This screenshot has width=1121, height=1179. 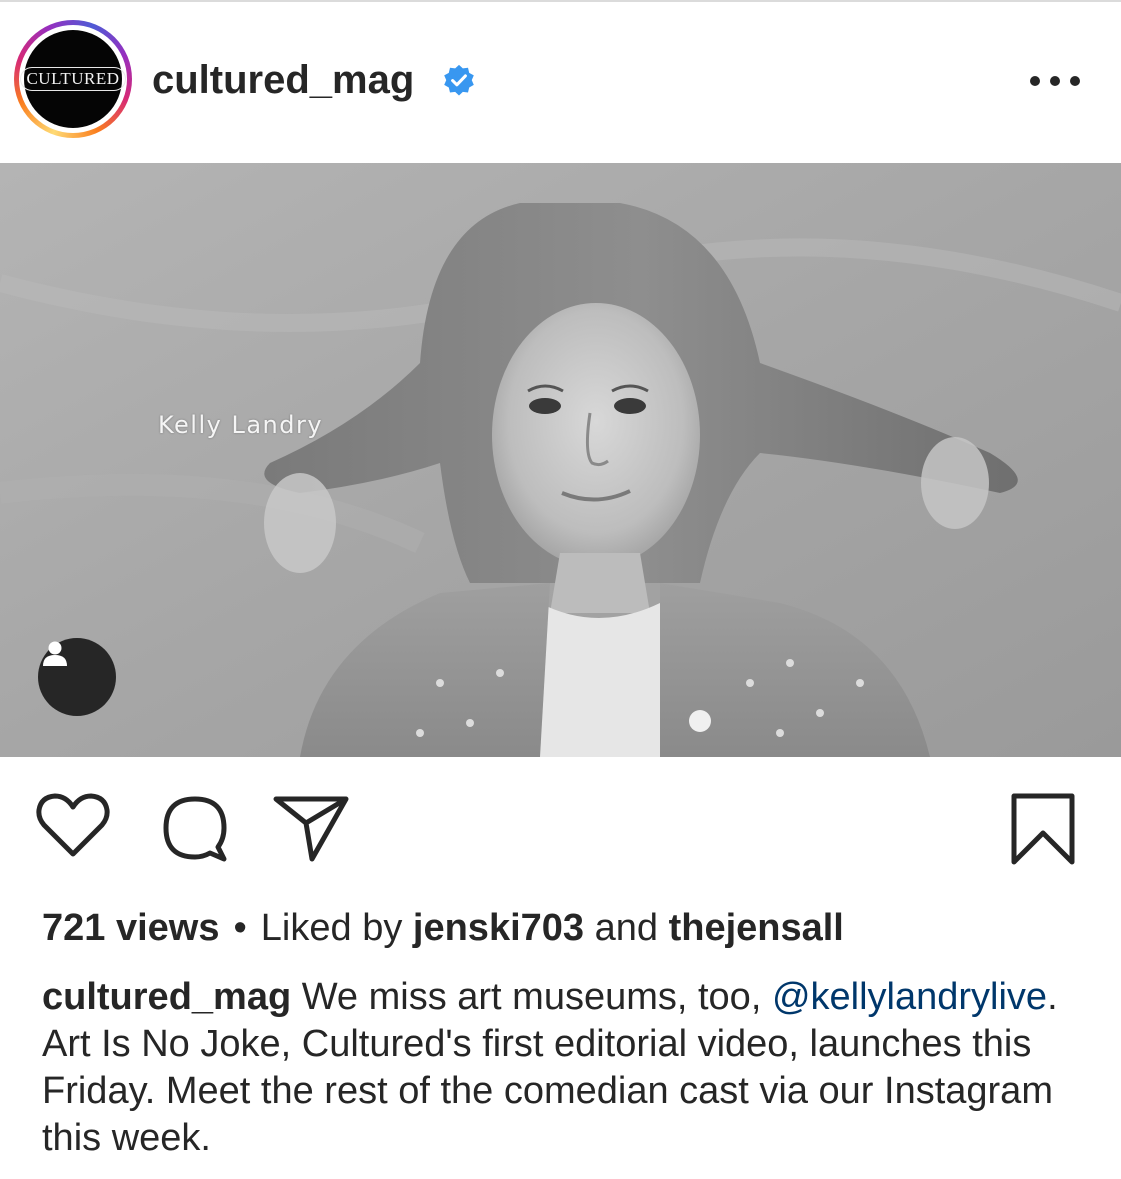 I want to click on send-icon, so click(x=311, y=828).